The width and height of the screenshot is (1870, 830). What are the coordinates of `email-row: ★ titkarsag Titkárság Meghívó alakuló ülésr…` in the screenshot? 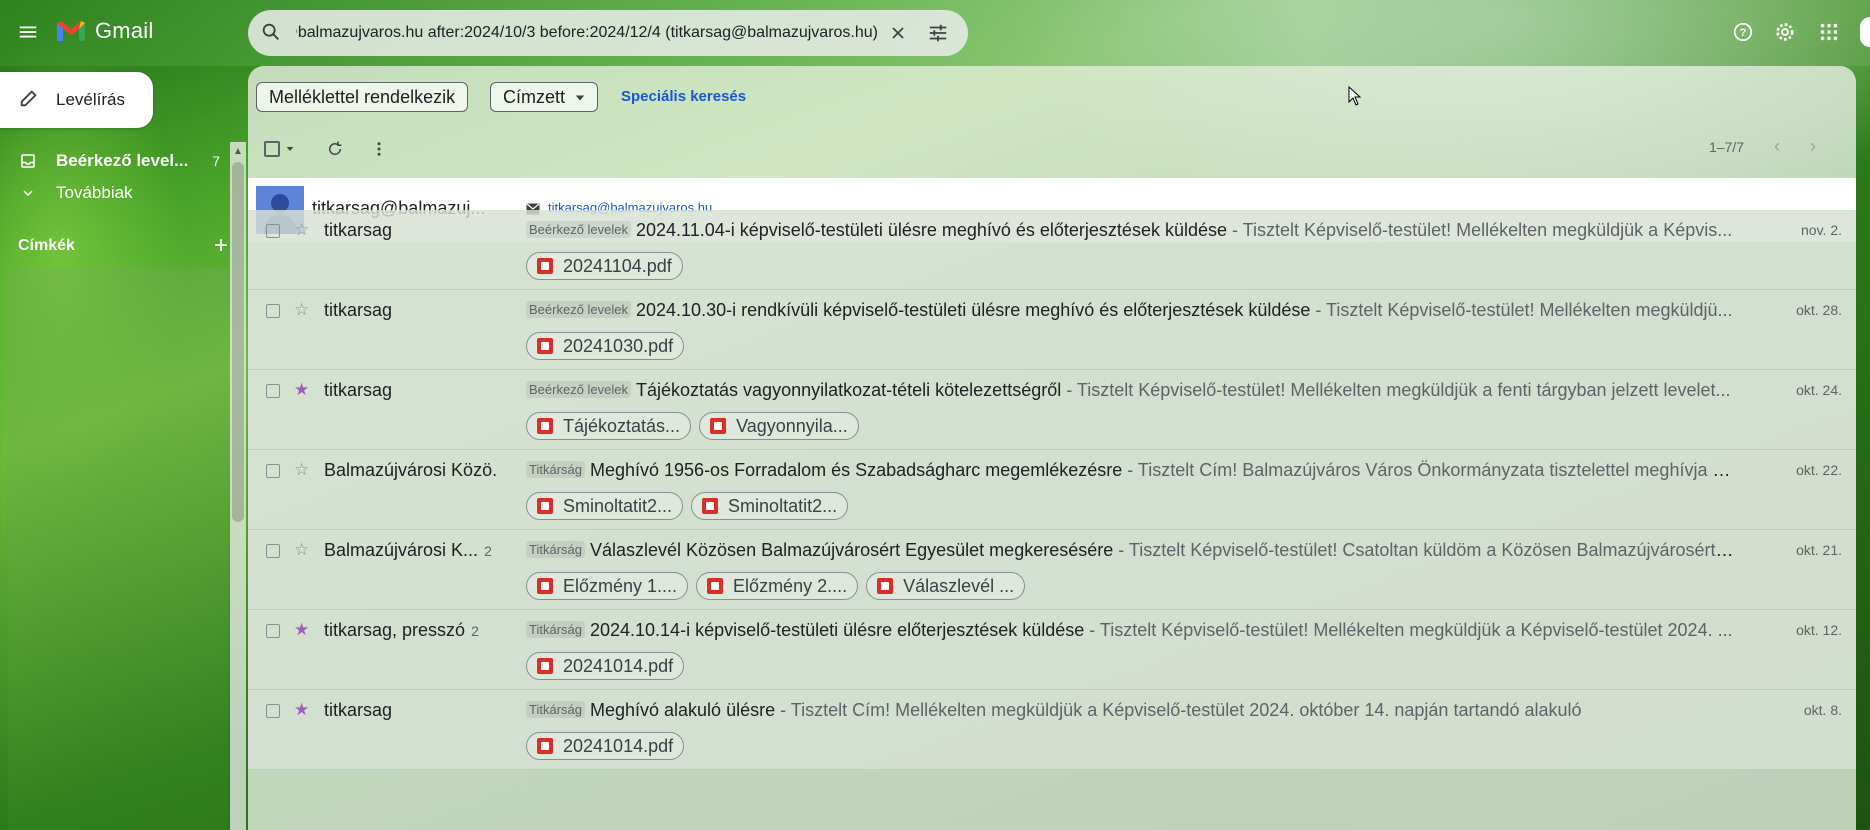 It's located at (1052, 730).